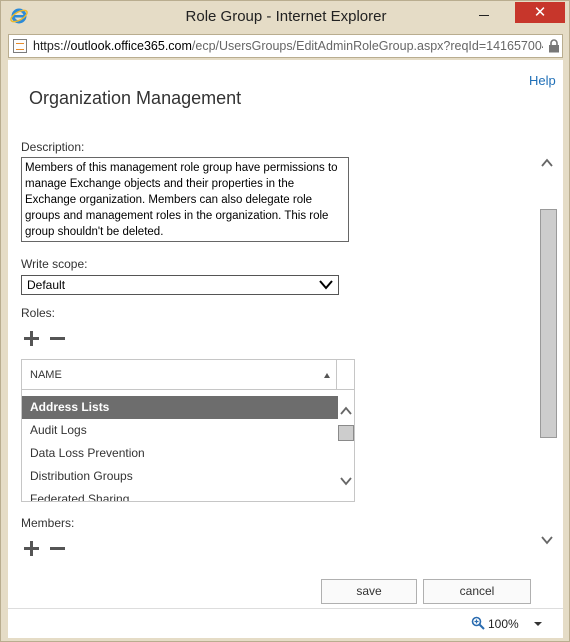 Image resolution: width=570 pixels, height=642 pixels. Describe the element at coordinates (477, 591) in the screenshot. I see `cancel-button: cancel` at that location.